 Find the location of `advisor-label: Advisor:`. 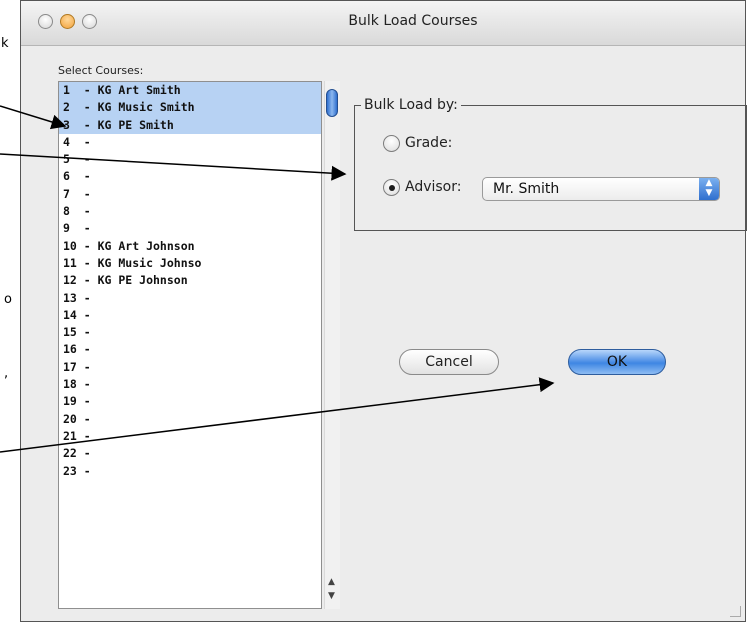

advisor-label: Advisor: is located at coordinates (433, 187).